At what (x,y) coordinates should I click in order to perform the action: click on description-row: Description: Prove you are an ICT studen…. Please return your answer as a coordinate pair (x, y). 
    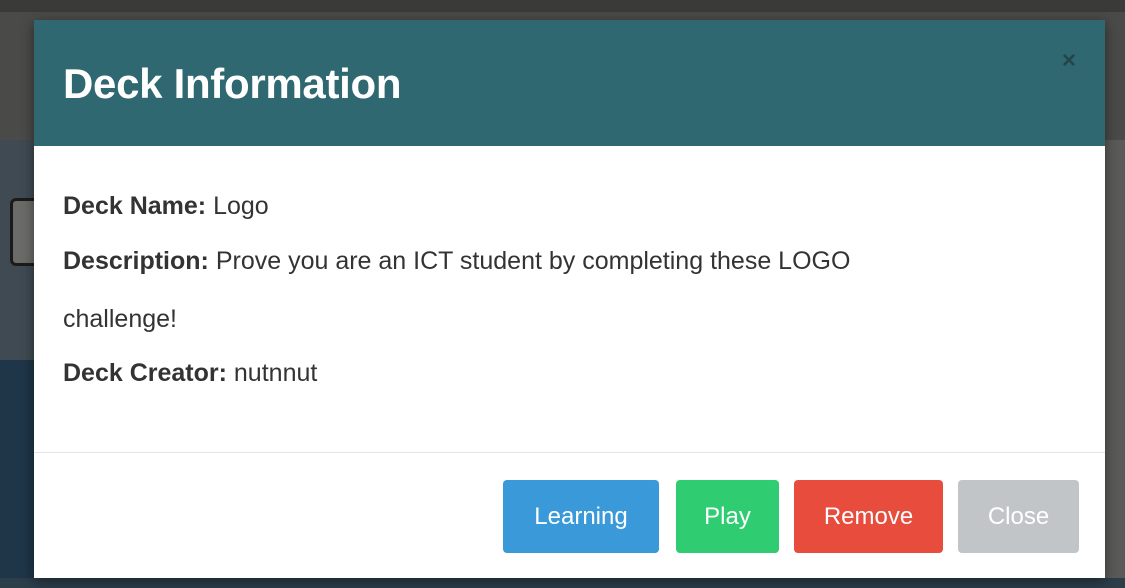
    Looking at the image, I should click on (456, 261).